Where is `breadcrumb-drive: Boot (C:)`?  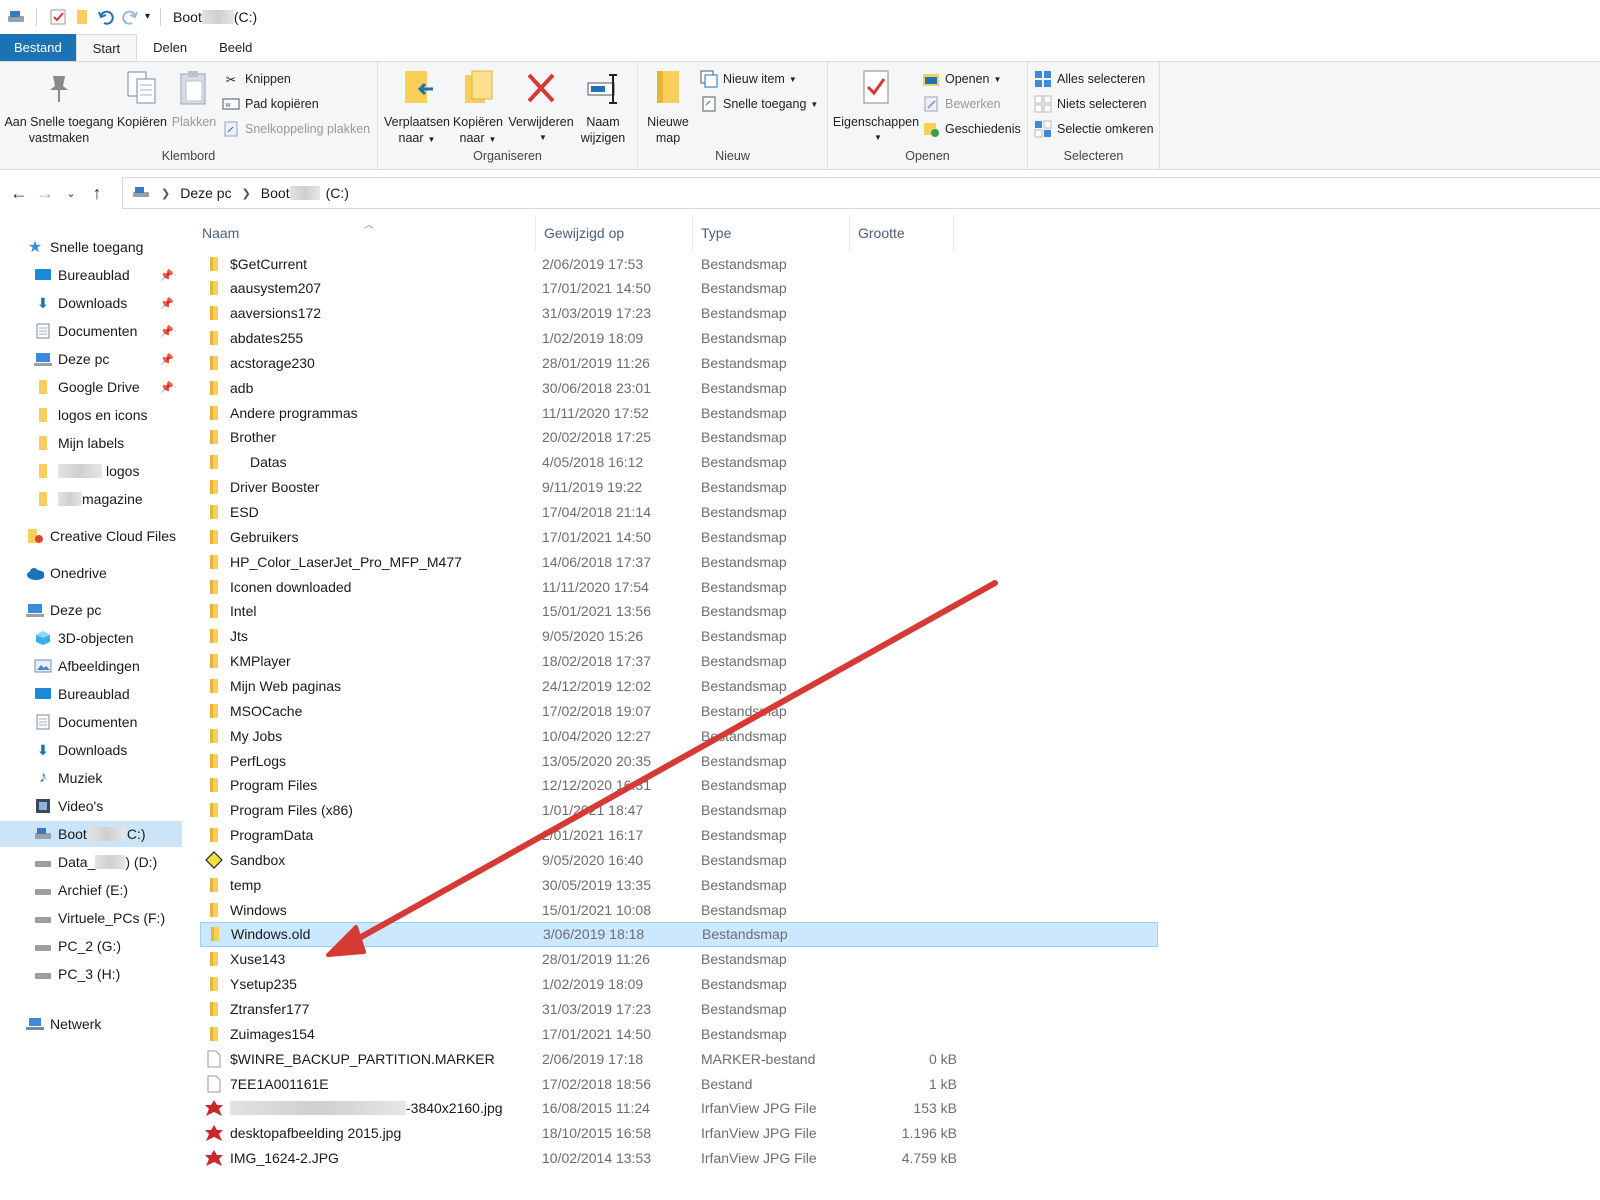 breadcrumb-drive: Boot (C:) is located at coordinates (305, 193).